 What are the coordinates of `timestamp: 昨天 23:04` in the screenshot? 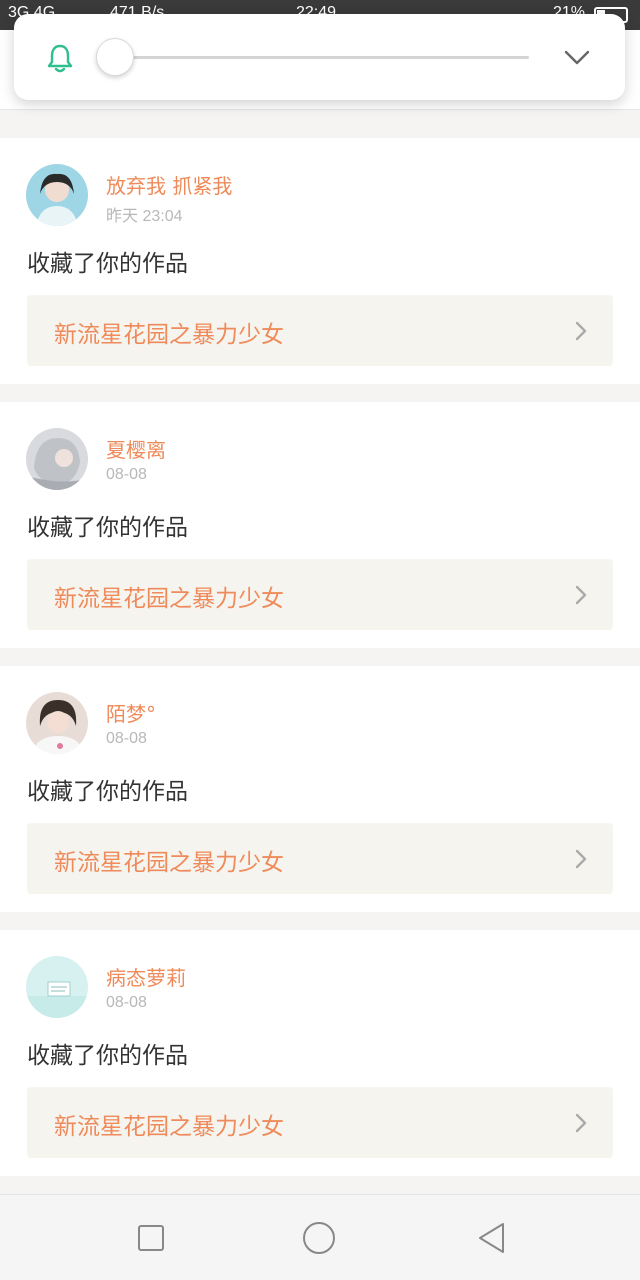 It's located at (144, 216).